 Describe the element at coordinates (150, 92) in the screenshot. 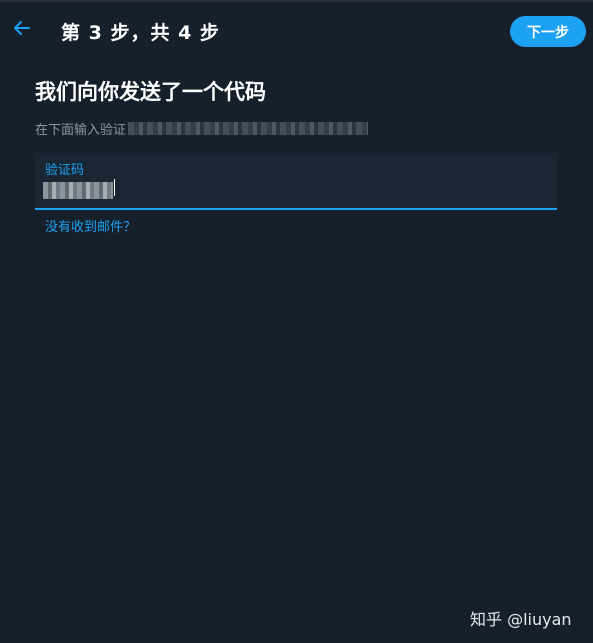

I see `page-title: 我们向你发送了一个代码` at that location.